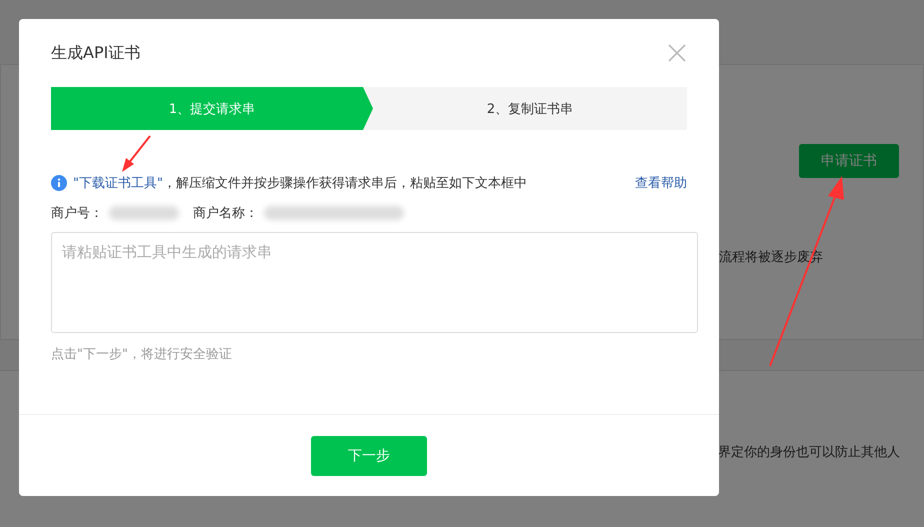 Image resolution: width=924 pixels, height=527 pixels. What do you see at coordinates (225, 213) in the screenshot?
I see `merchant-name-label: 商户名称：` at bounding box center [225, 213].